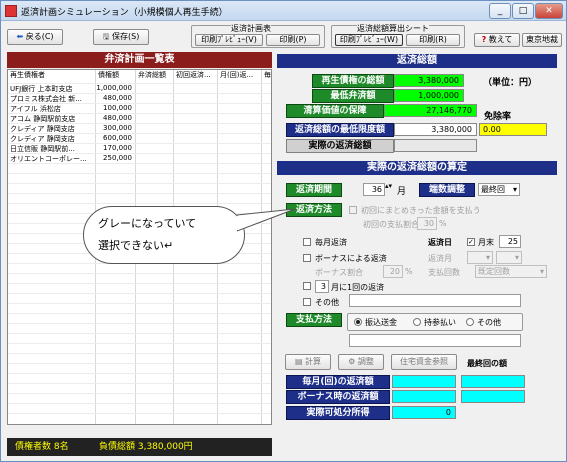  I want to click on calc-button: ▤ 計算, so click(308, 362).